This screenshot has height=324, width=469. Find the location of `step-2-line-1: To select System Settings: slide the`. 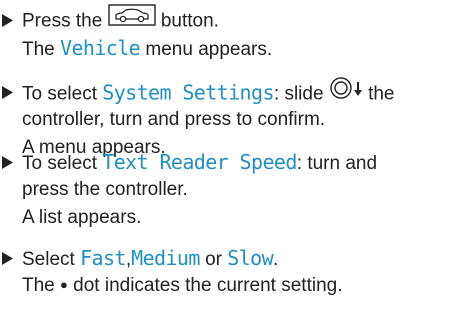

step-2-line-1: To select System Settings: slide the is located at coordinates (208, 92).